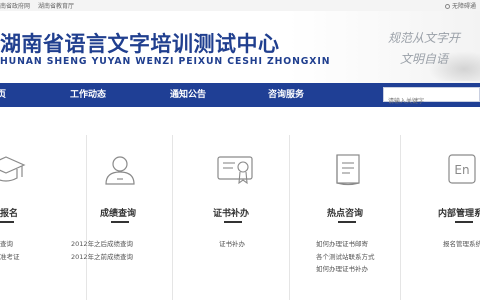 This screenshot has height=300, width=480. Describe the element at coordinates (463, 6) in the screenshot. I see `accessibility-label: 无障碍通` at that location.